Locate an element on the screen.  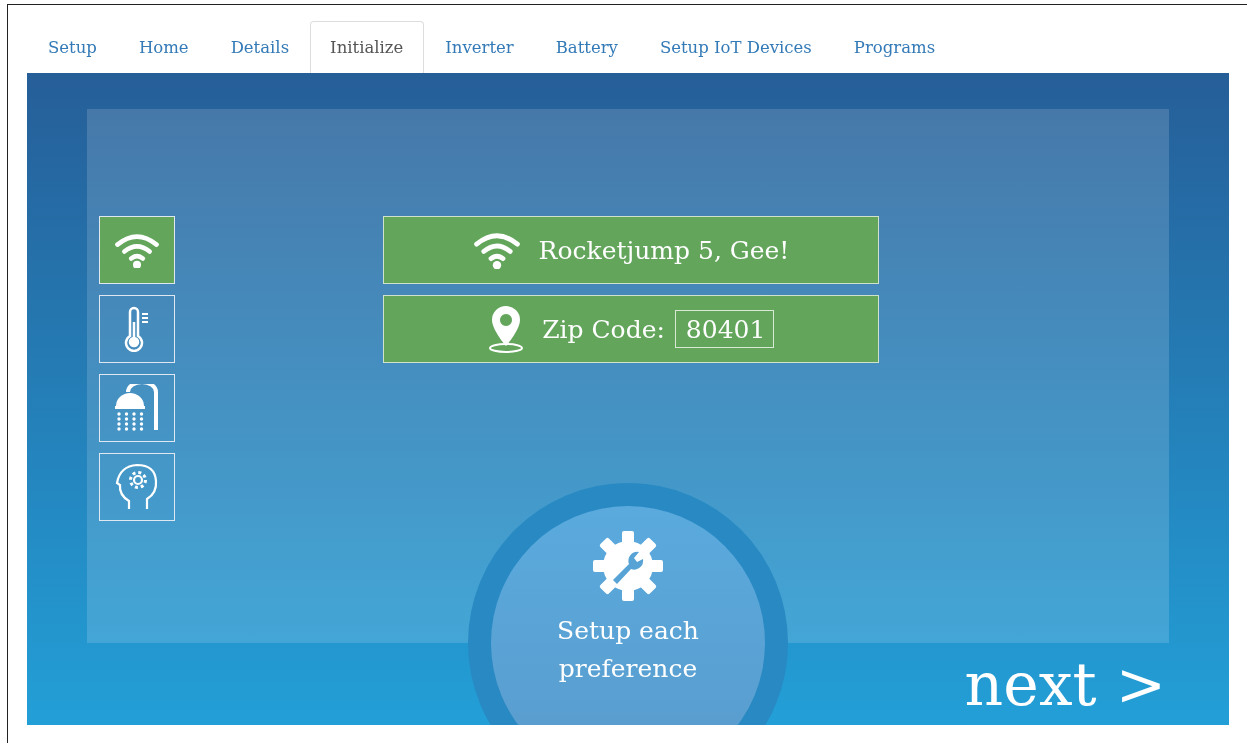
location-pin-icon is located at coordinates (506, 329).